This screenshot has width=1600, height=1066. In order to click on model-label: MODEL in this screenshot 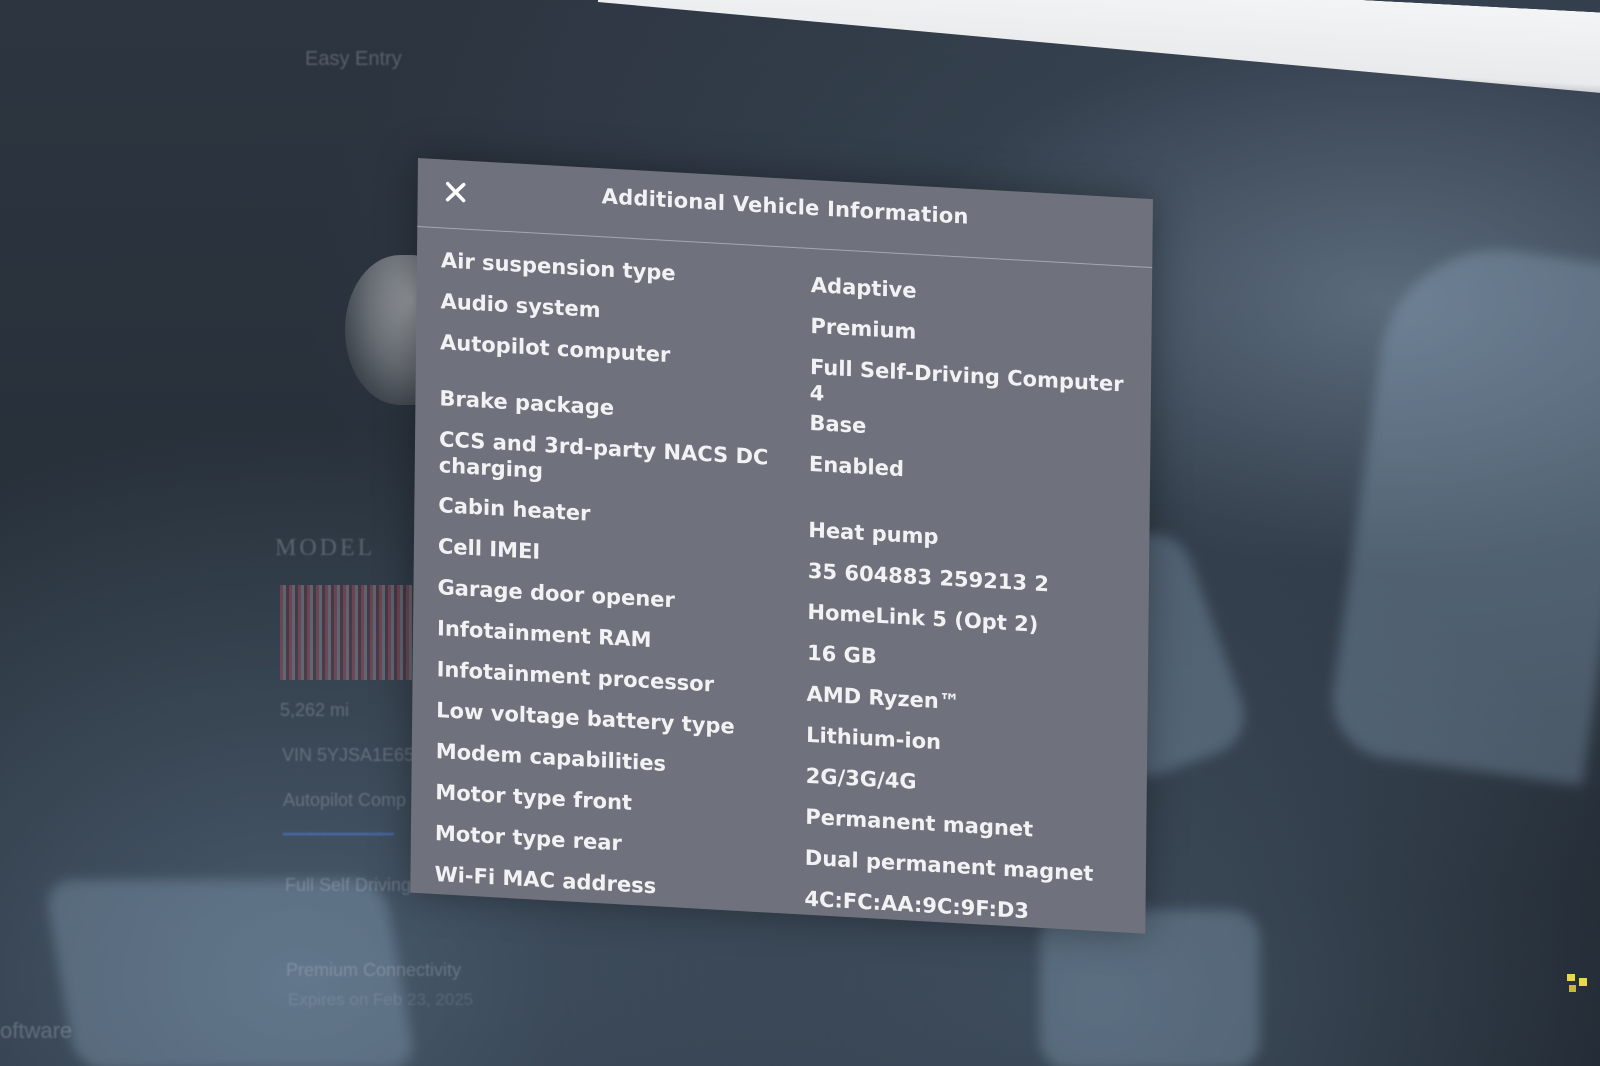, I will do `click(325, 548)`.